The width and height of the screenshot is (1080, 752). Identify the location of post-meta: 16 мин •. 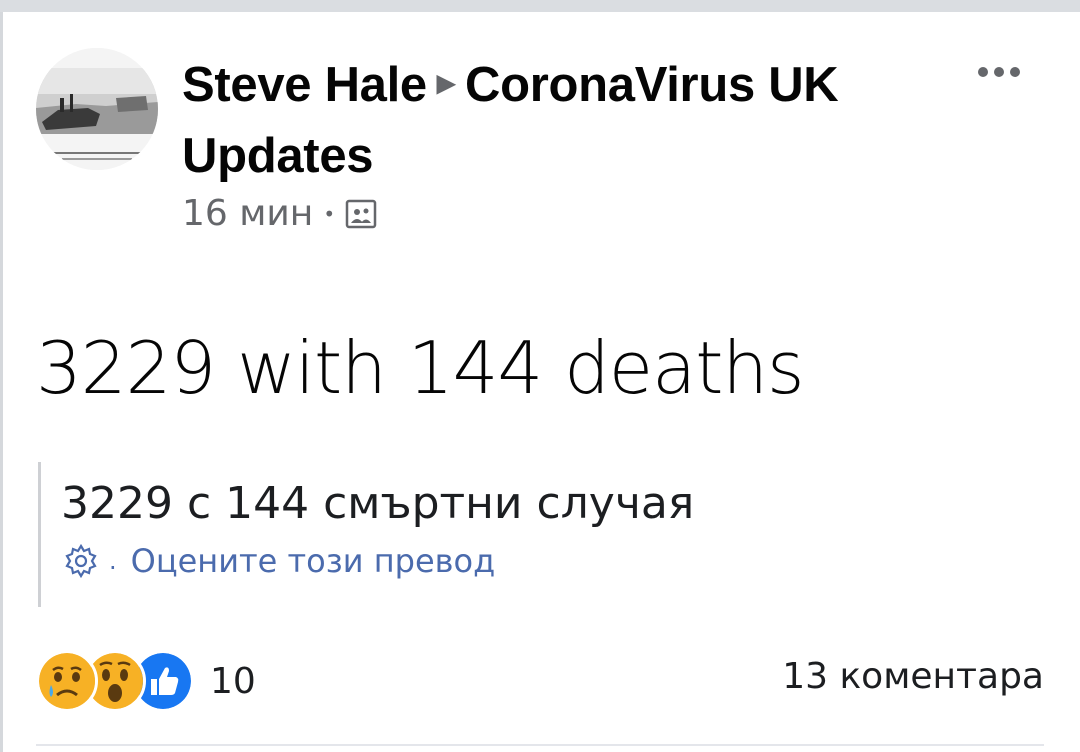
(279, 213).